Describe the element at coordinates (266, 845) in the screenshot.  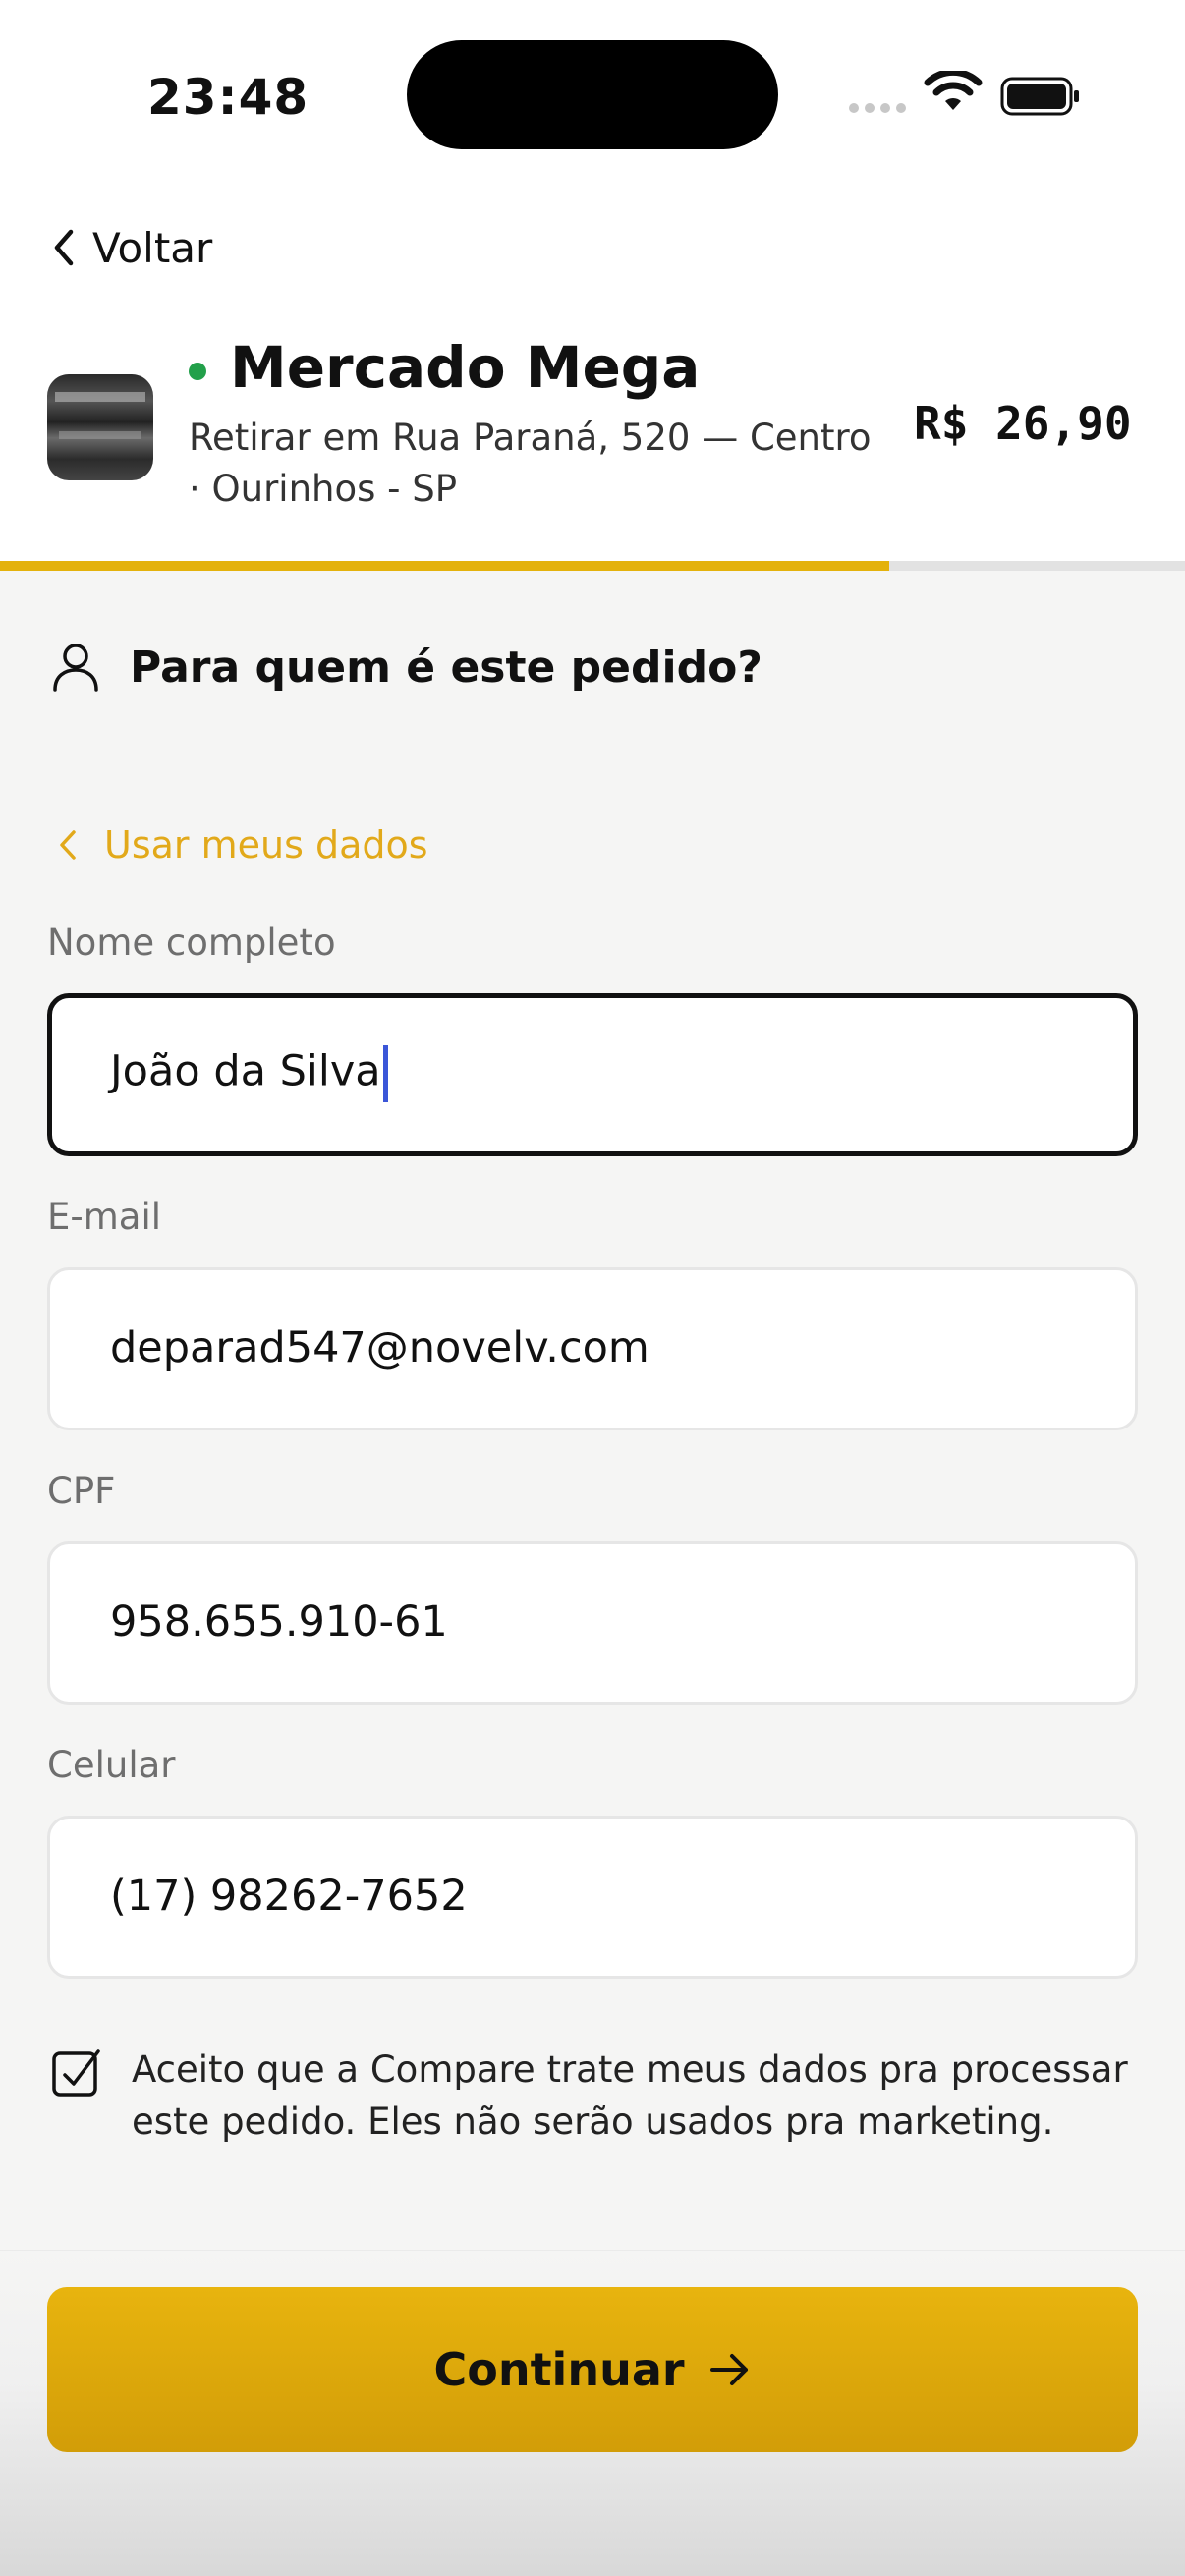
I see `use-my-data-label: Usar meus dados` at that location.